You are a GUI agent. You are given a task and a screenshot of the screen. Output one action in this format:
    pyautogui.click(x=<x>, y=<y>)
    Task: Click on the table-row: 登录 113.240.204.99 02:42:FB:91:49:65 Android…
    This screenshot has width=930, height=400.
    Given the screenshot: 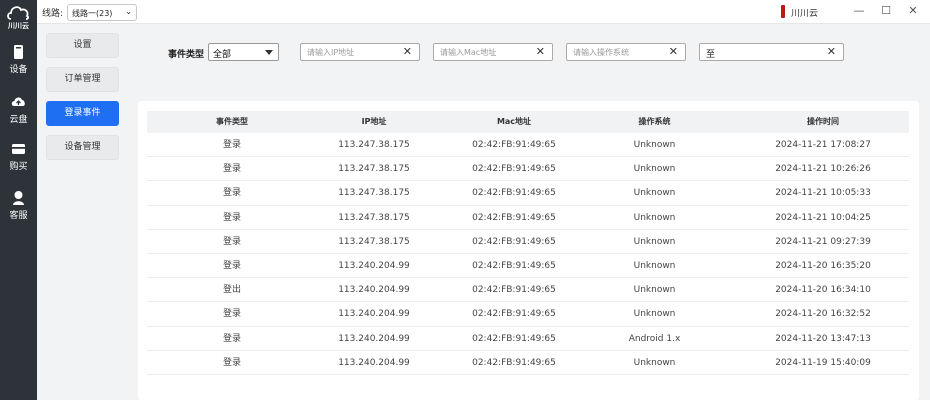 What is the action you would take?
    pyautogui.click(x=528, y=339)
    